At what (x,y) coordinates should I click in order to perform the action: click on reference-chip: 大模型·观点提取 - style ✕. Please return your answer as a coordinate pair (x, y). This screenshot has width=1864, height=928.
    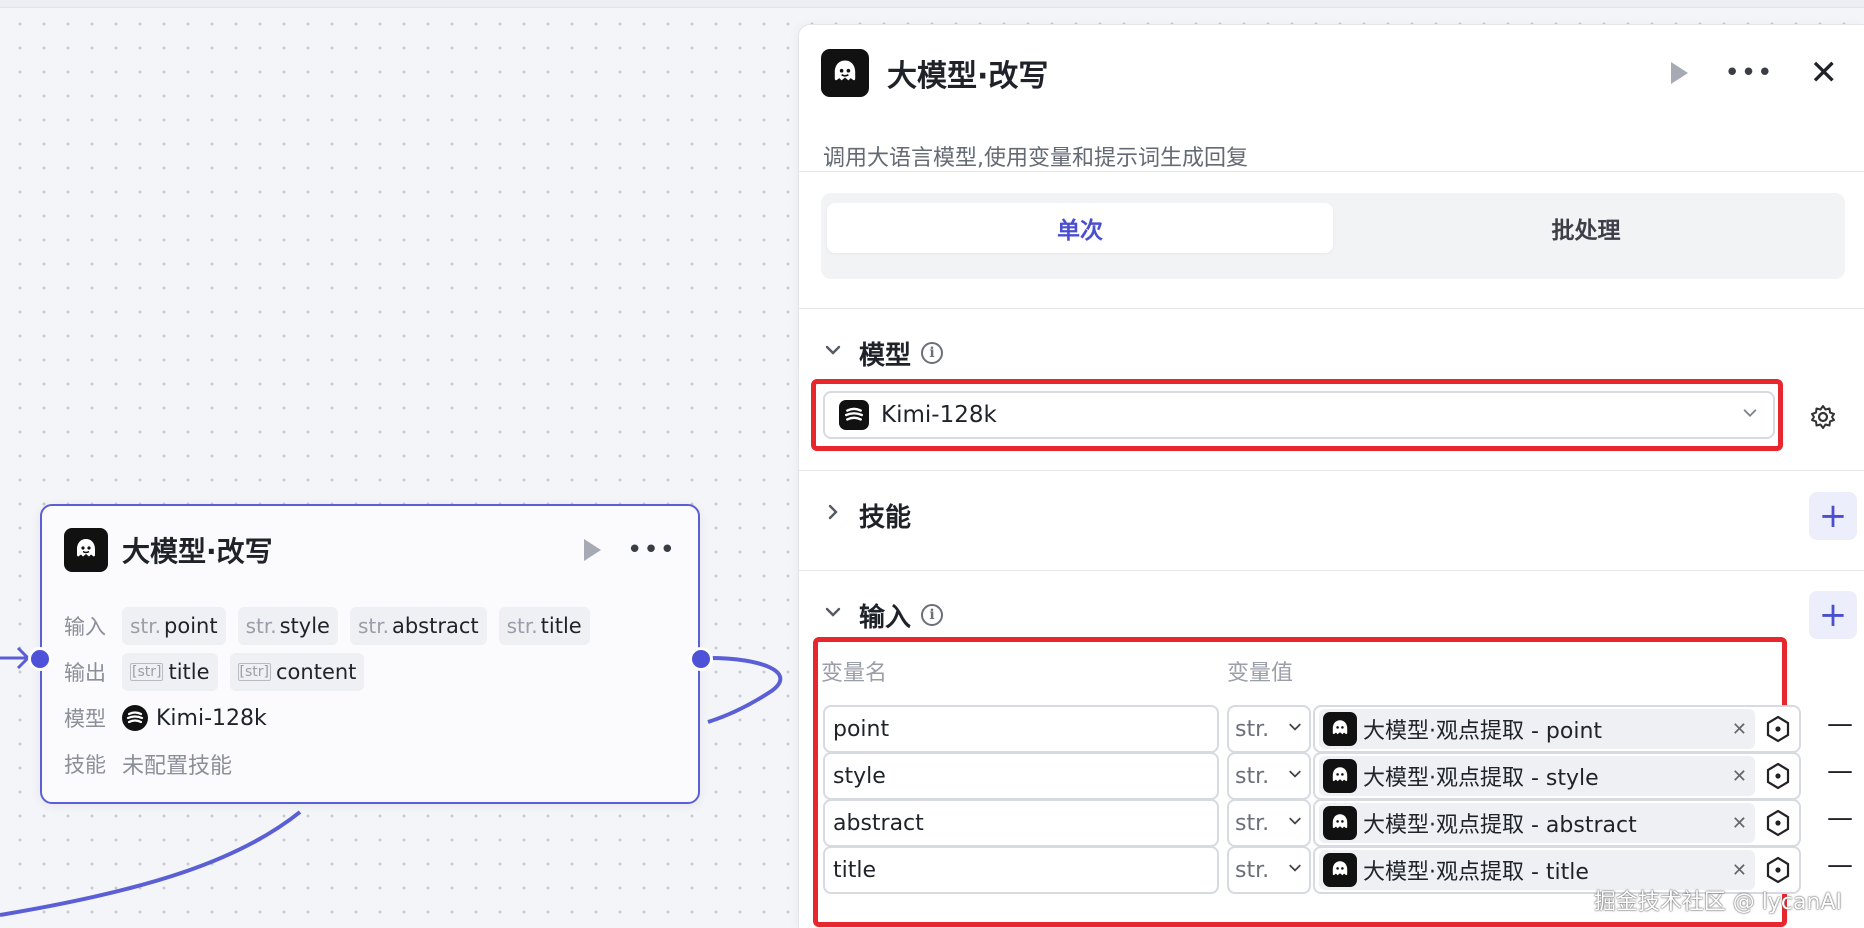
    Looking at the image, I should click on (1537, 776).